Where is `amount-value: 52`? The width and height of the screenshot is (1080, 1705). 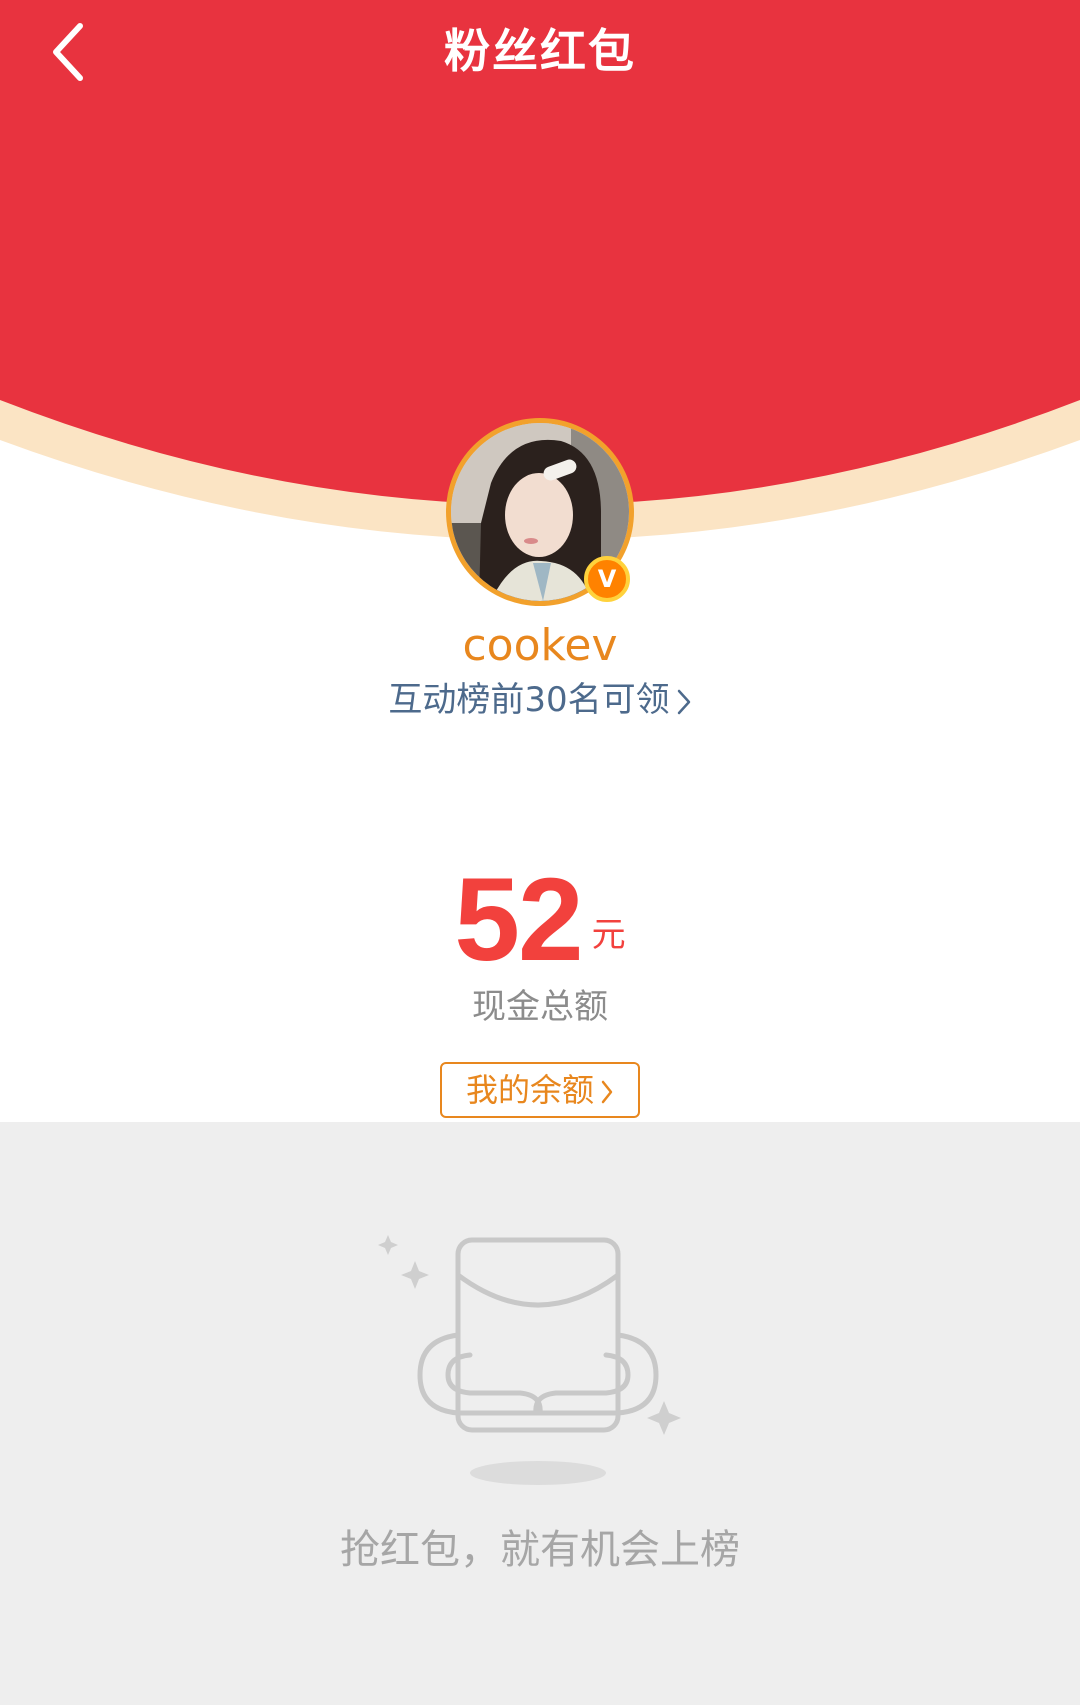 amount-value: 52 is located at coordinates (518, 920).